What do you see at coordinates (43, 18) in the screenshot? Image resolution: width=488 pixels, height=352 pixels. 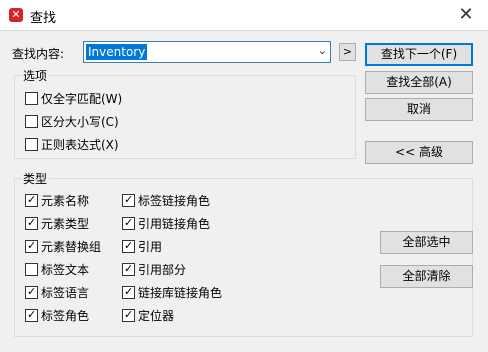 I see `window-title: 查找` at bounding box center [43, 18].